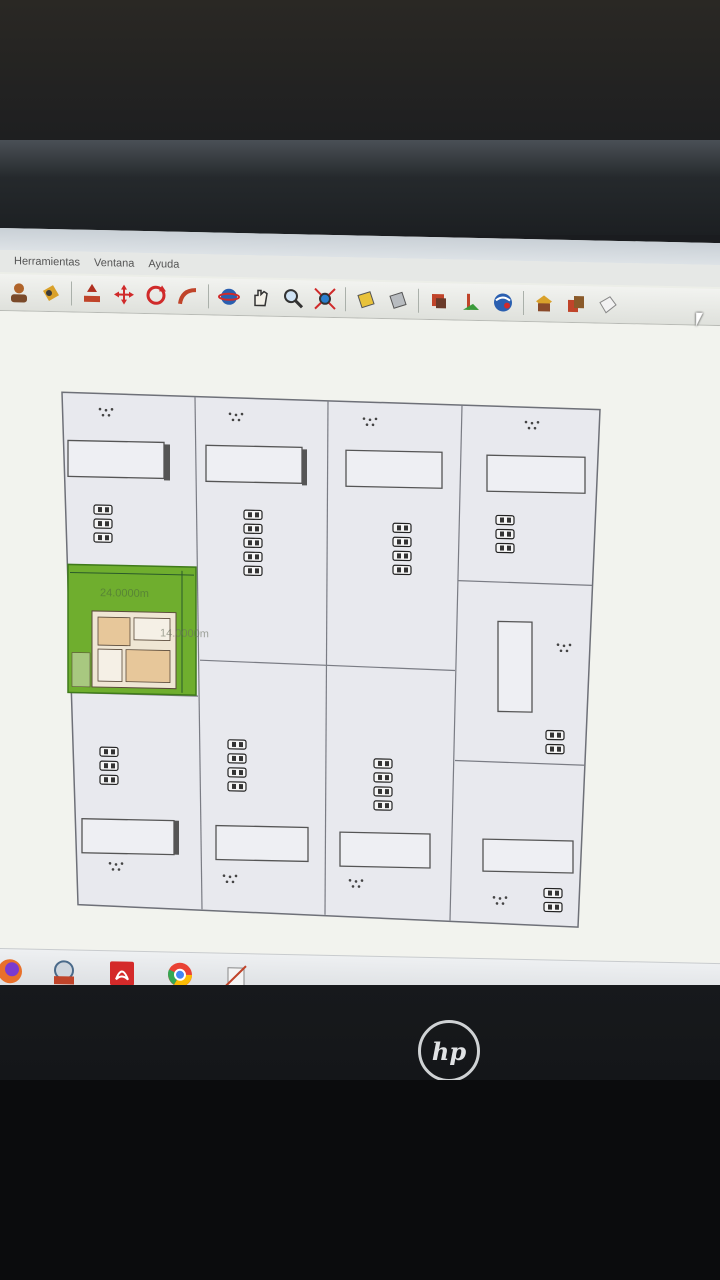 Image resolution: width=720 pixels, height=1280 pixels. What do you see at coordinates (188, 296) in the screenshot?
I see `follow-me-icon` at bounding box center [188, 296].